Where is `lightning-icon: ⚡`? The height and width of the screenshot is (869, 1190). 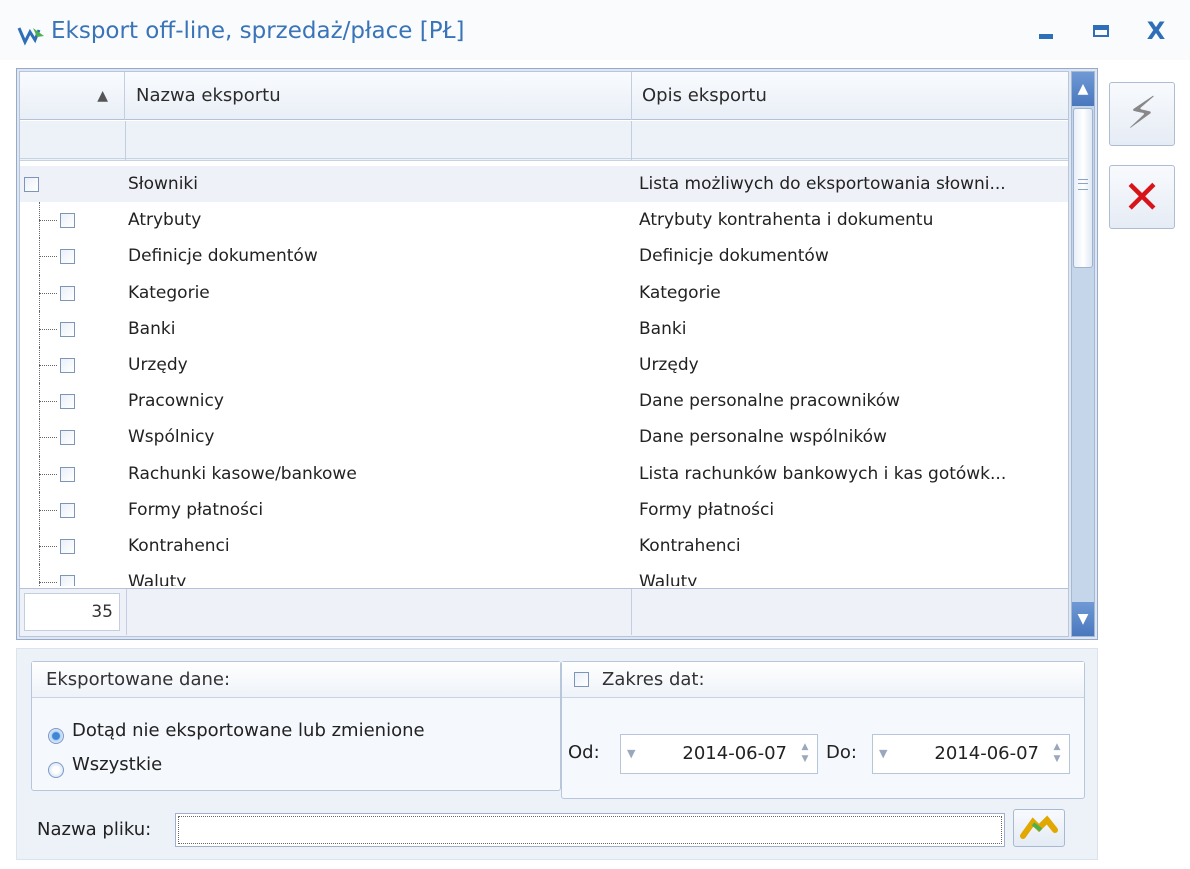 lightning-icon: ⚡ is located at coordinates (1142, 113).